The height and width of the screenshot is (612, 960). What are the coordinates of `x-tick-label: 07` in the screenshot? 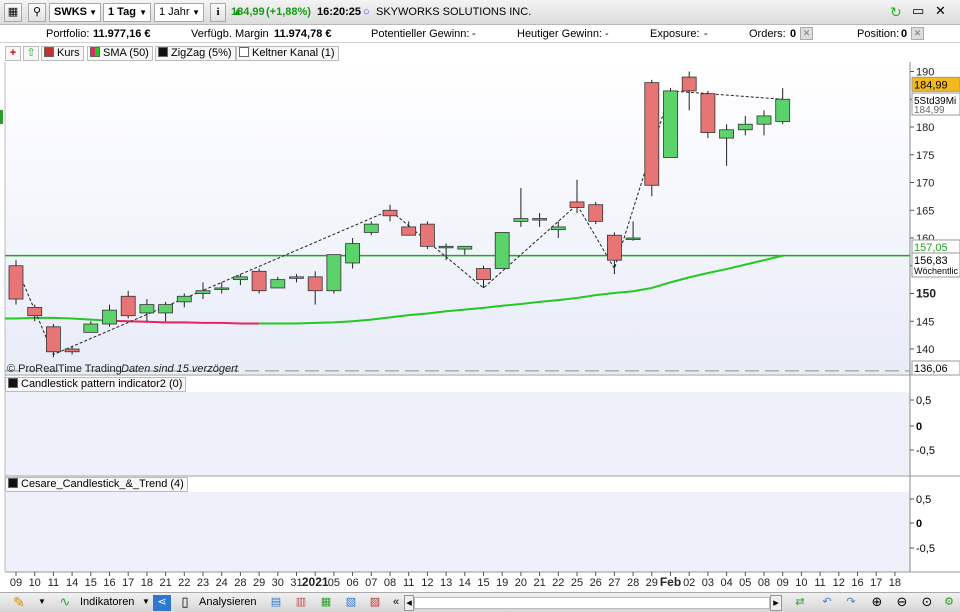 It's located at (371, 583).